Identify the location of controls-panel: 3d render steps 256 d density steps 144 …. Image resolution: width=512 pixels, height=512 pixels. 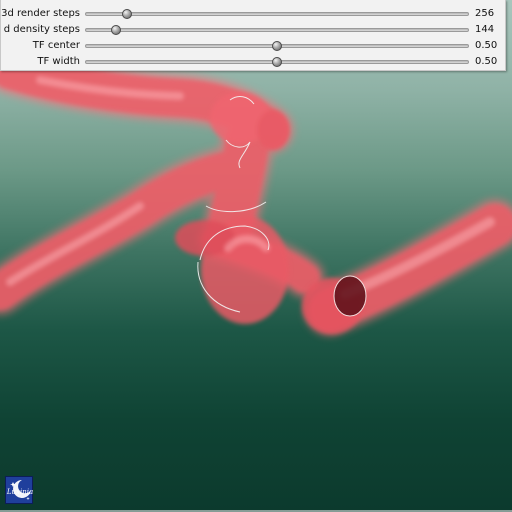
(253, 35).